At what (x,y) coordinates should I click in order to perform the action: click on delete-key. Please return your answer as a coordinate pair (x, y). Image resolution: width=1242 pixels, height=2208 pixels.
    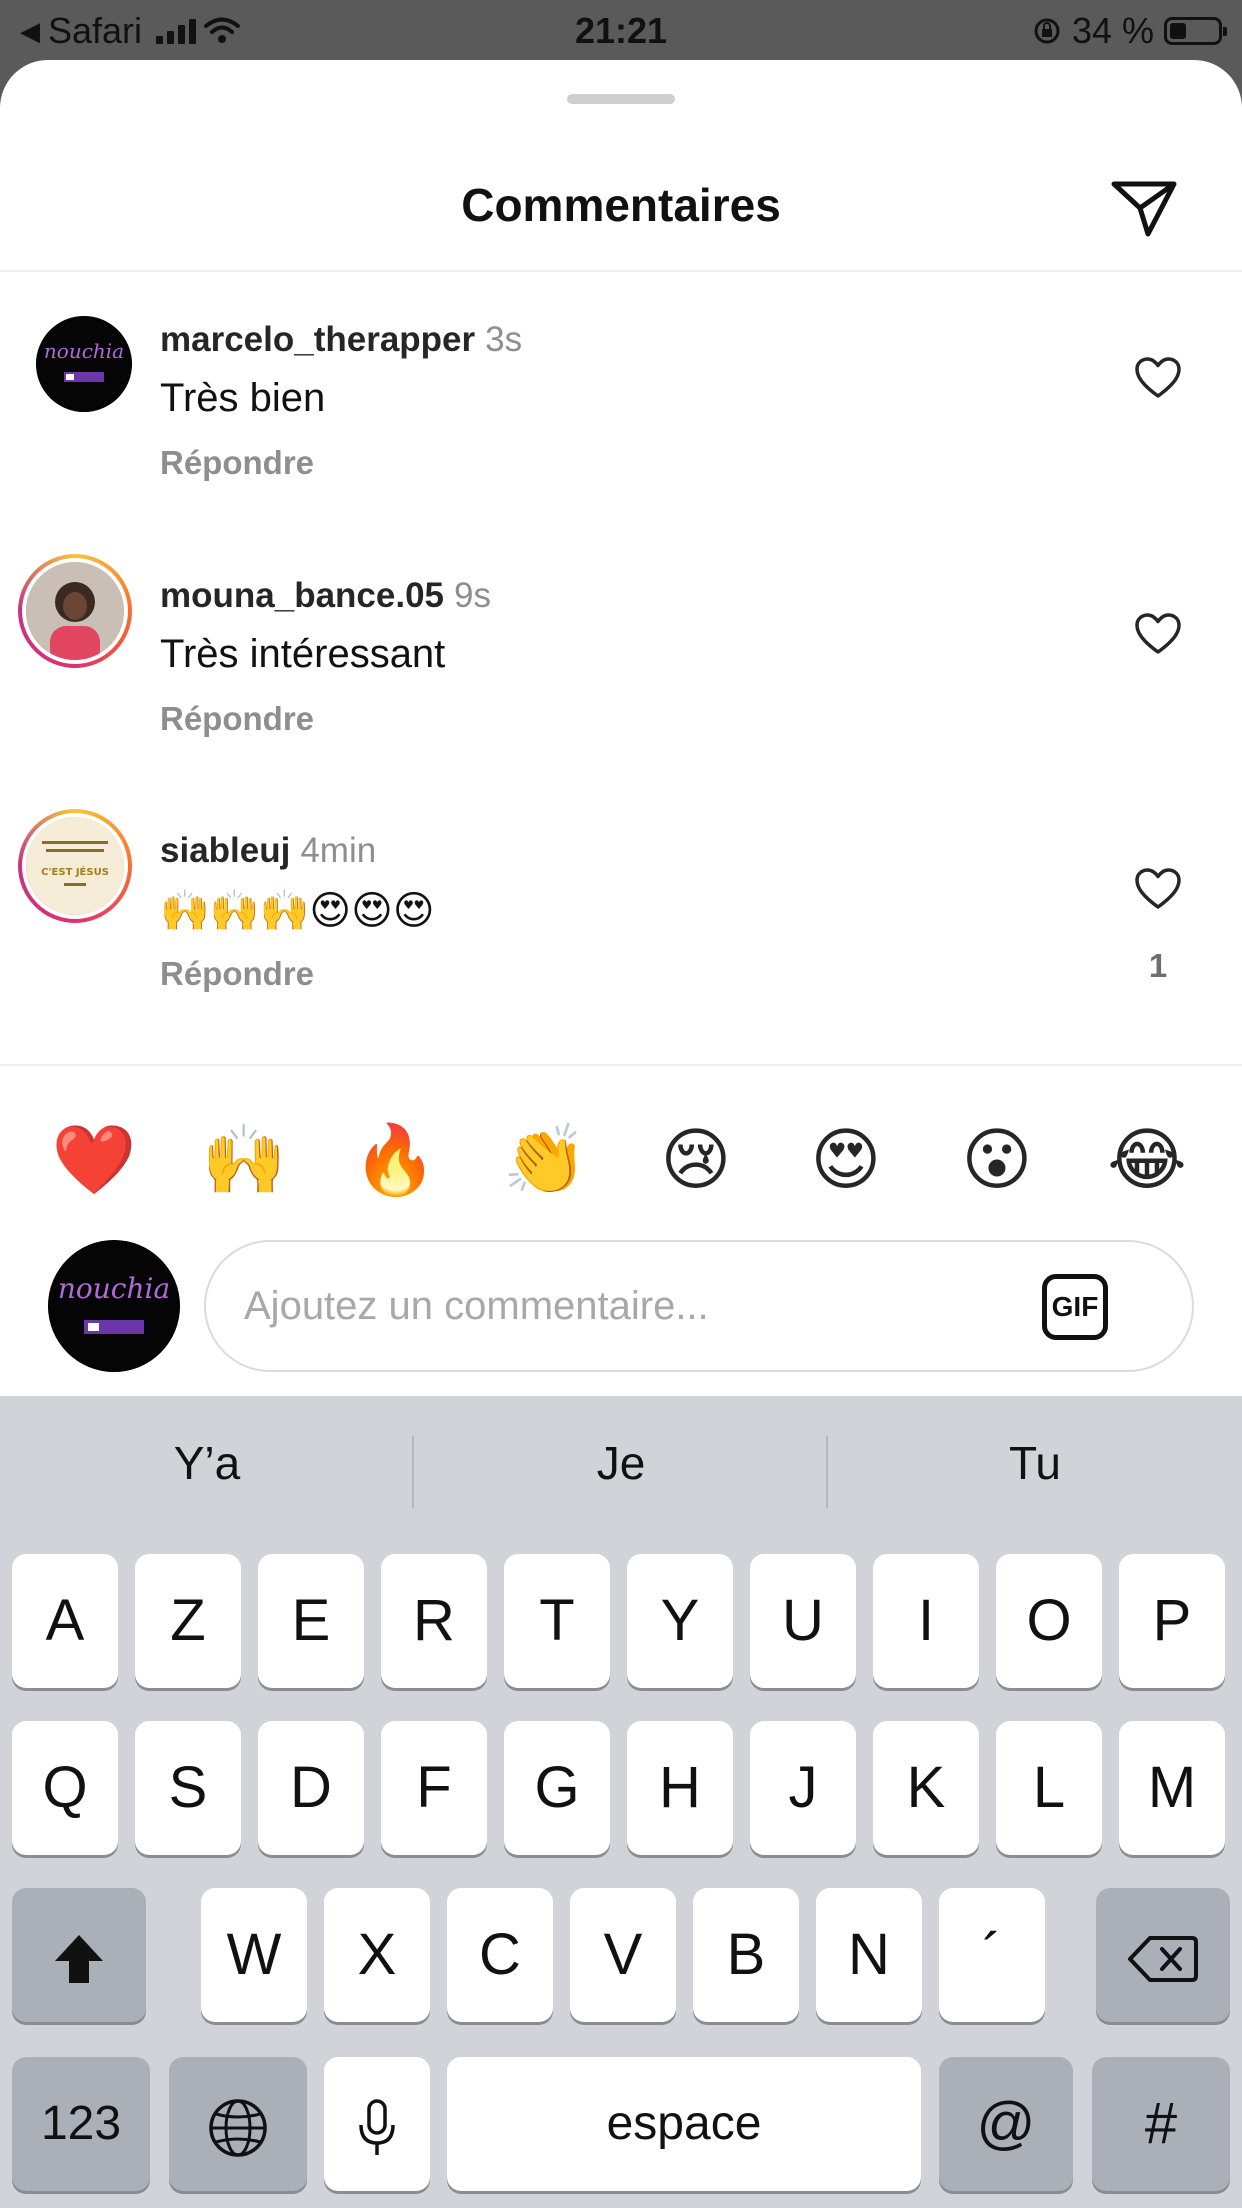
    Looking at the image, I should click on (1163, 1955).